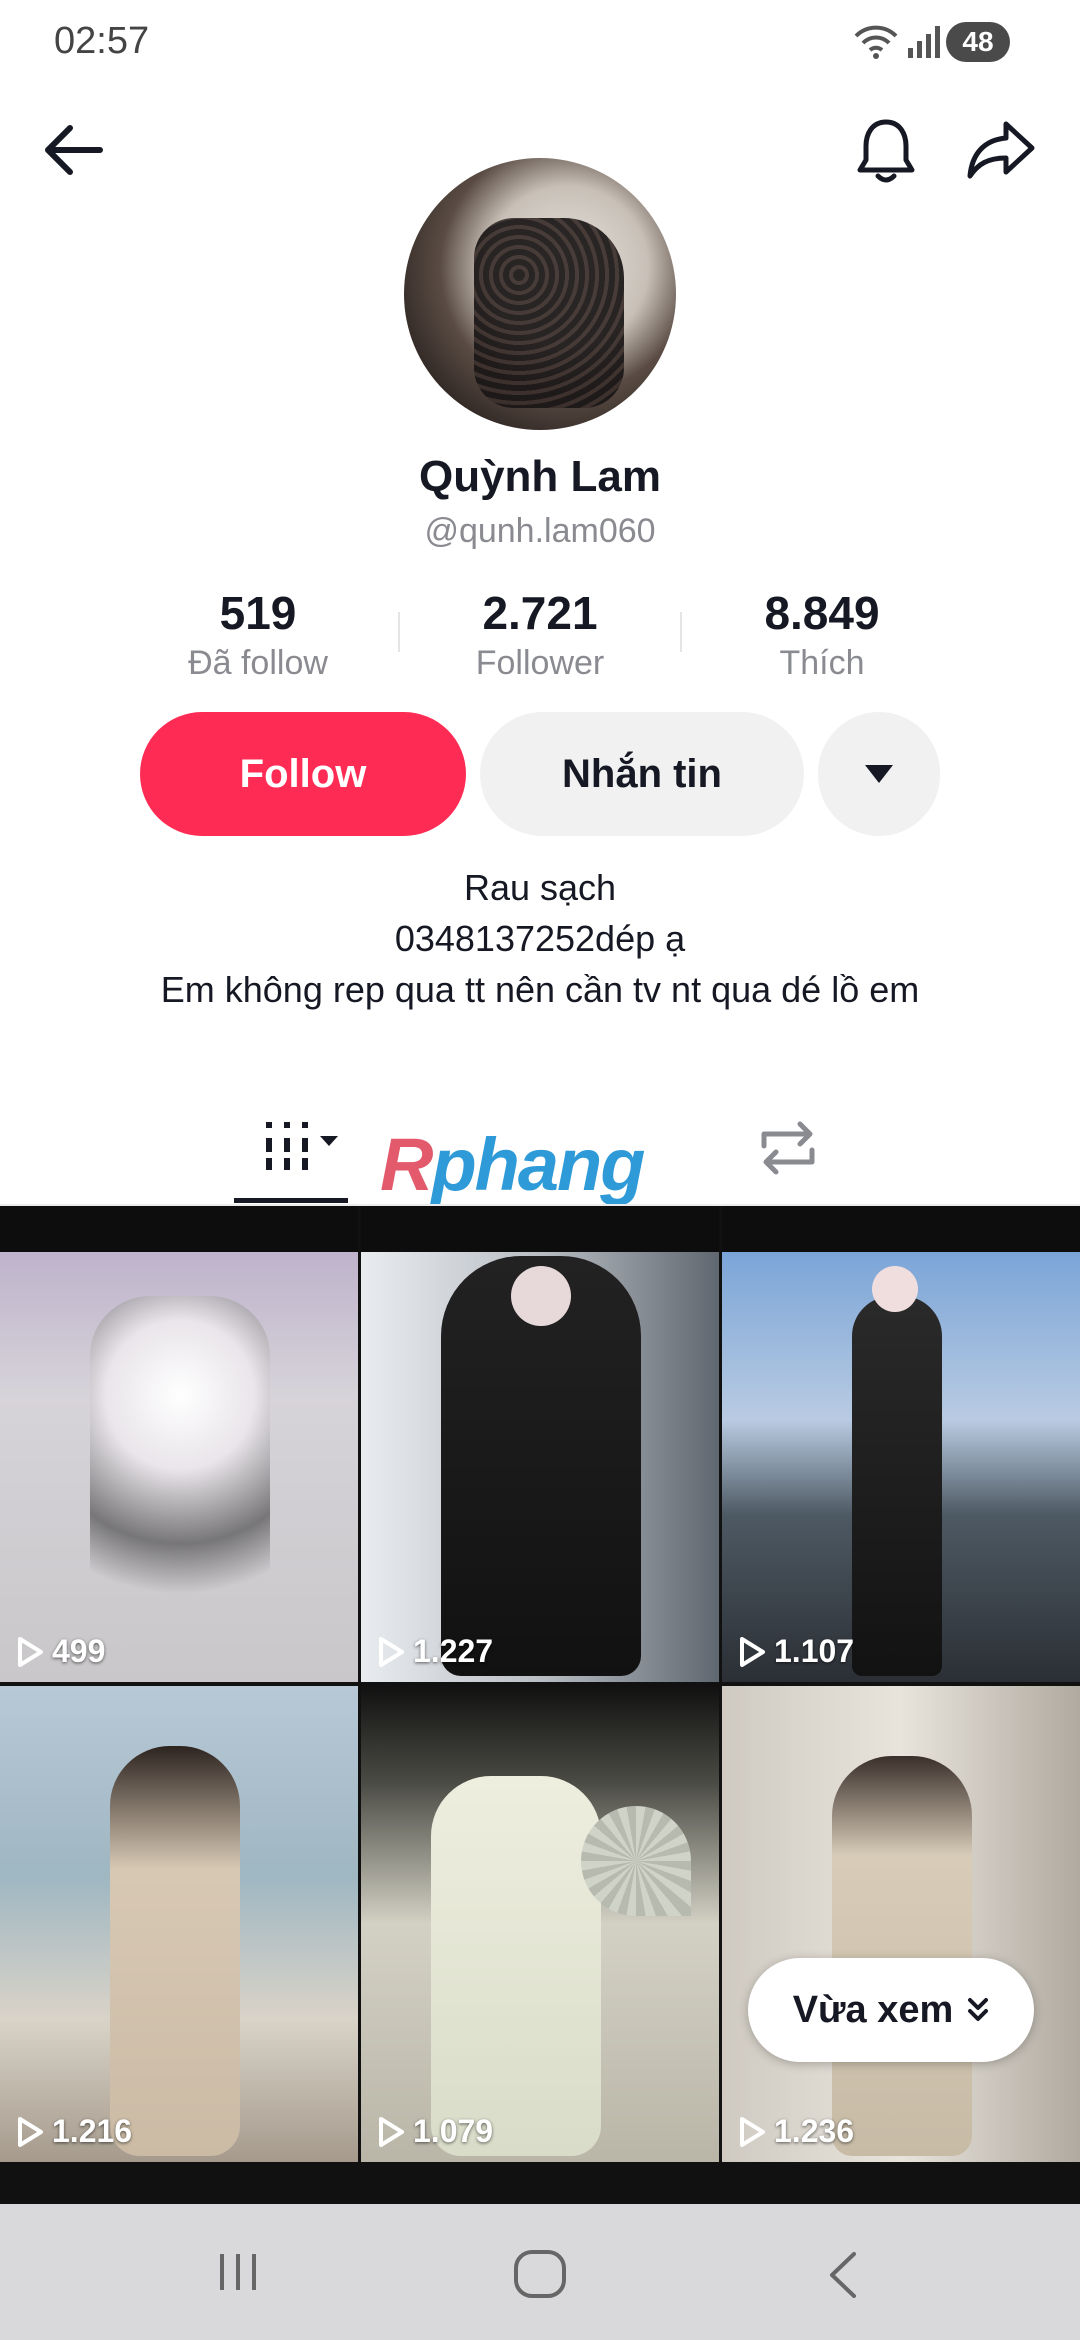  I want to click on double-chevron-down-icon, so click(978, 2009).